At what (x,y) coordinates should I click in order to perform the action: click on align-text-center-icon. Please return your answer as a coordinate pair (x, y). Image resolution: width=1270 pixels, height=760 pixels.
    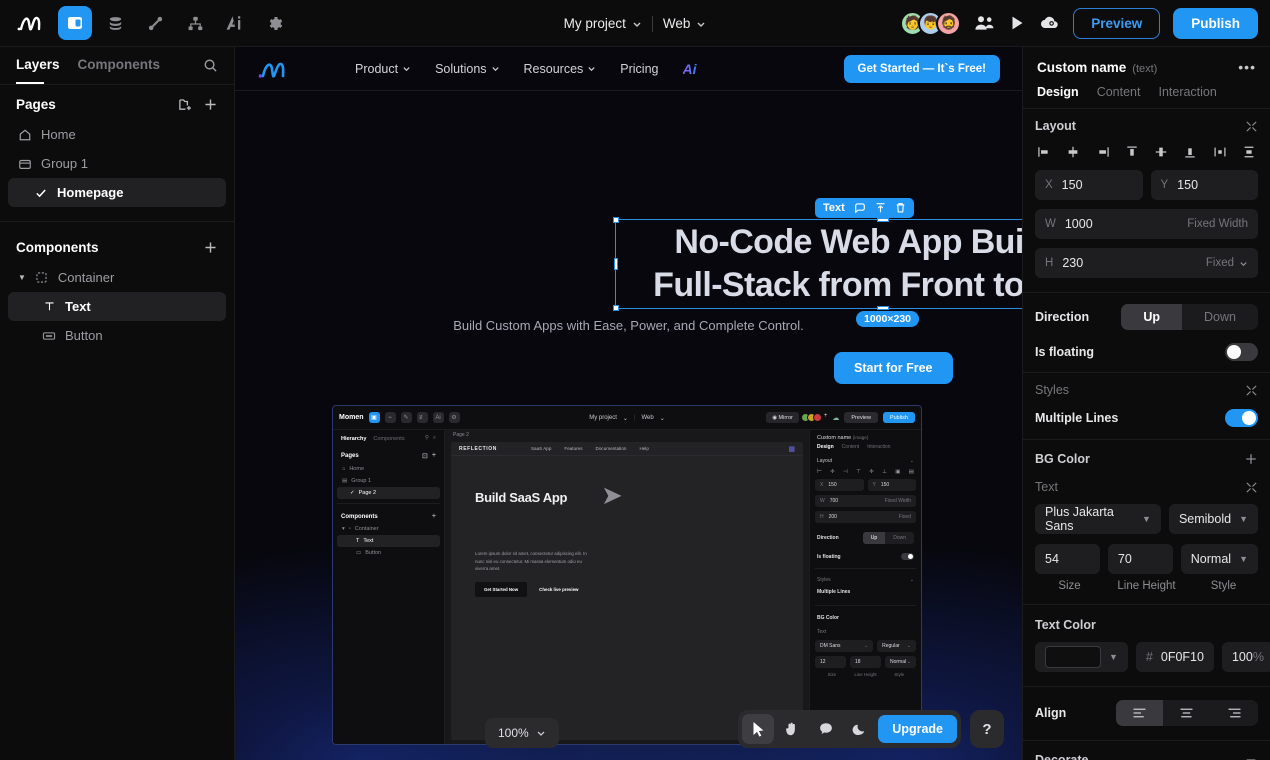
    Looking at the image, I should click on (1186, 713).